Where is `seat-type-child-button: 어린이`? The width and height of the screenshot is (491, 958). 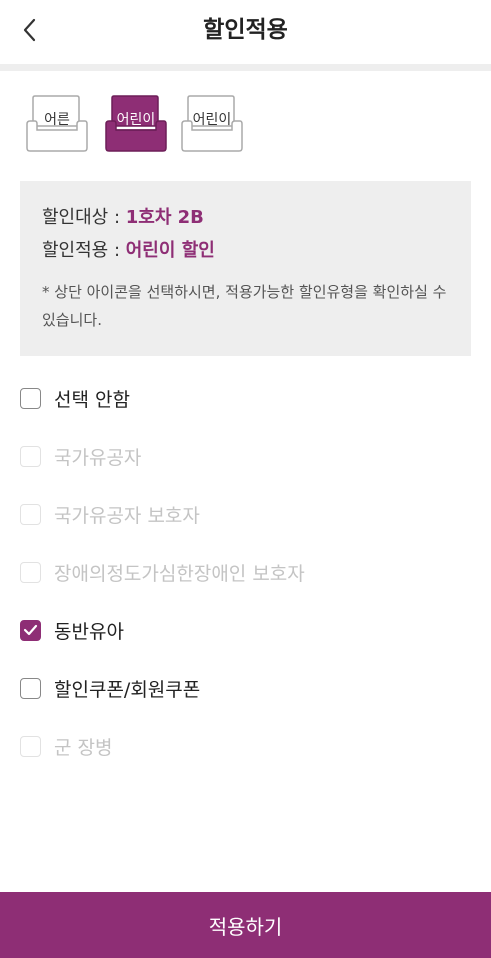 seat-type-child-button: 어린이 is located at coordinates (212, 124).